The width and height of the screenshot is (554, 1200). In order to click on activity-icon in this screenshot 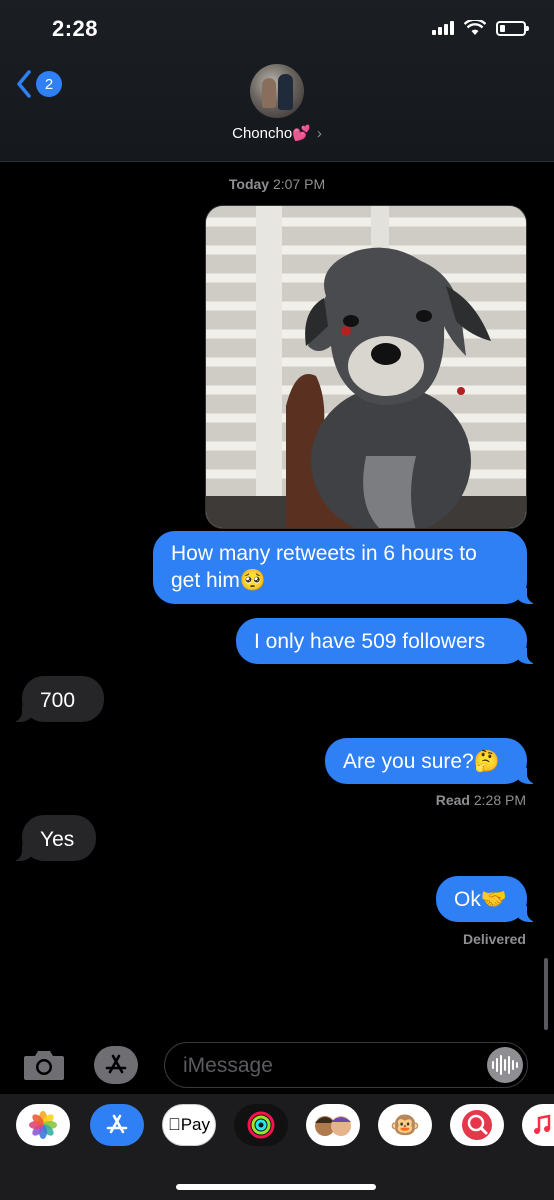, I will do `click(261, 1125)`.